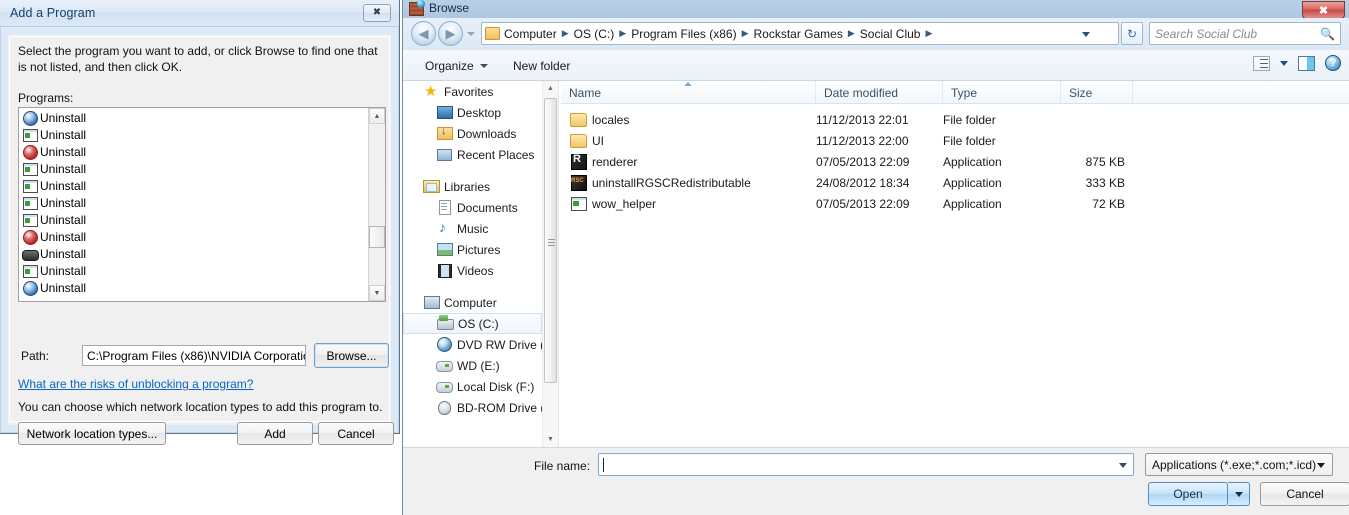 This screenshot has width=1349, height=515. Describe the element at coordinates (472, 386) in the screenshot. I see `sidebar-item-local-disk-f: Local Disk (F:)` at that location.